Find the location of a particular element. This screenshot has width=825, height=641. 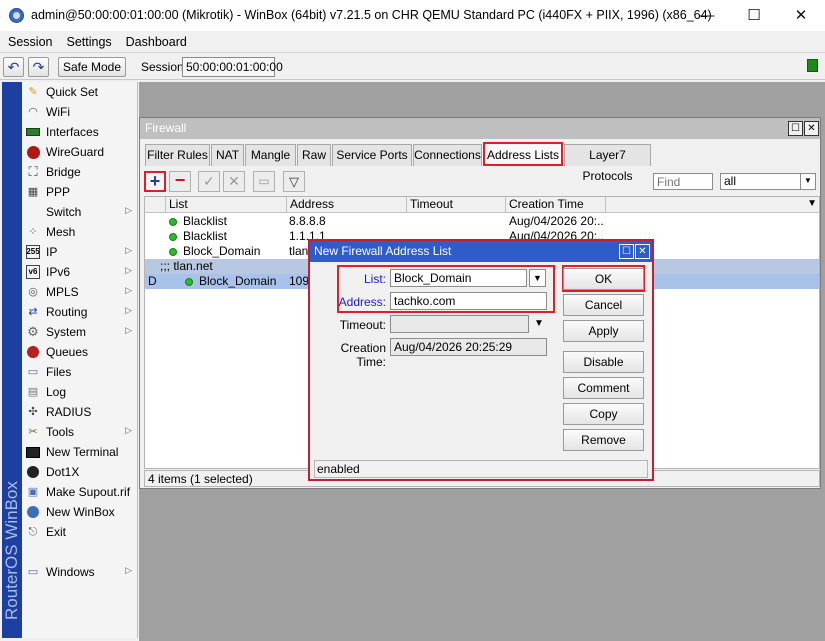

tab-filter-rules: Filter Rules is located at coordinates (177, 155).